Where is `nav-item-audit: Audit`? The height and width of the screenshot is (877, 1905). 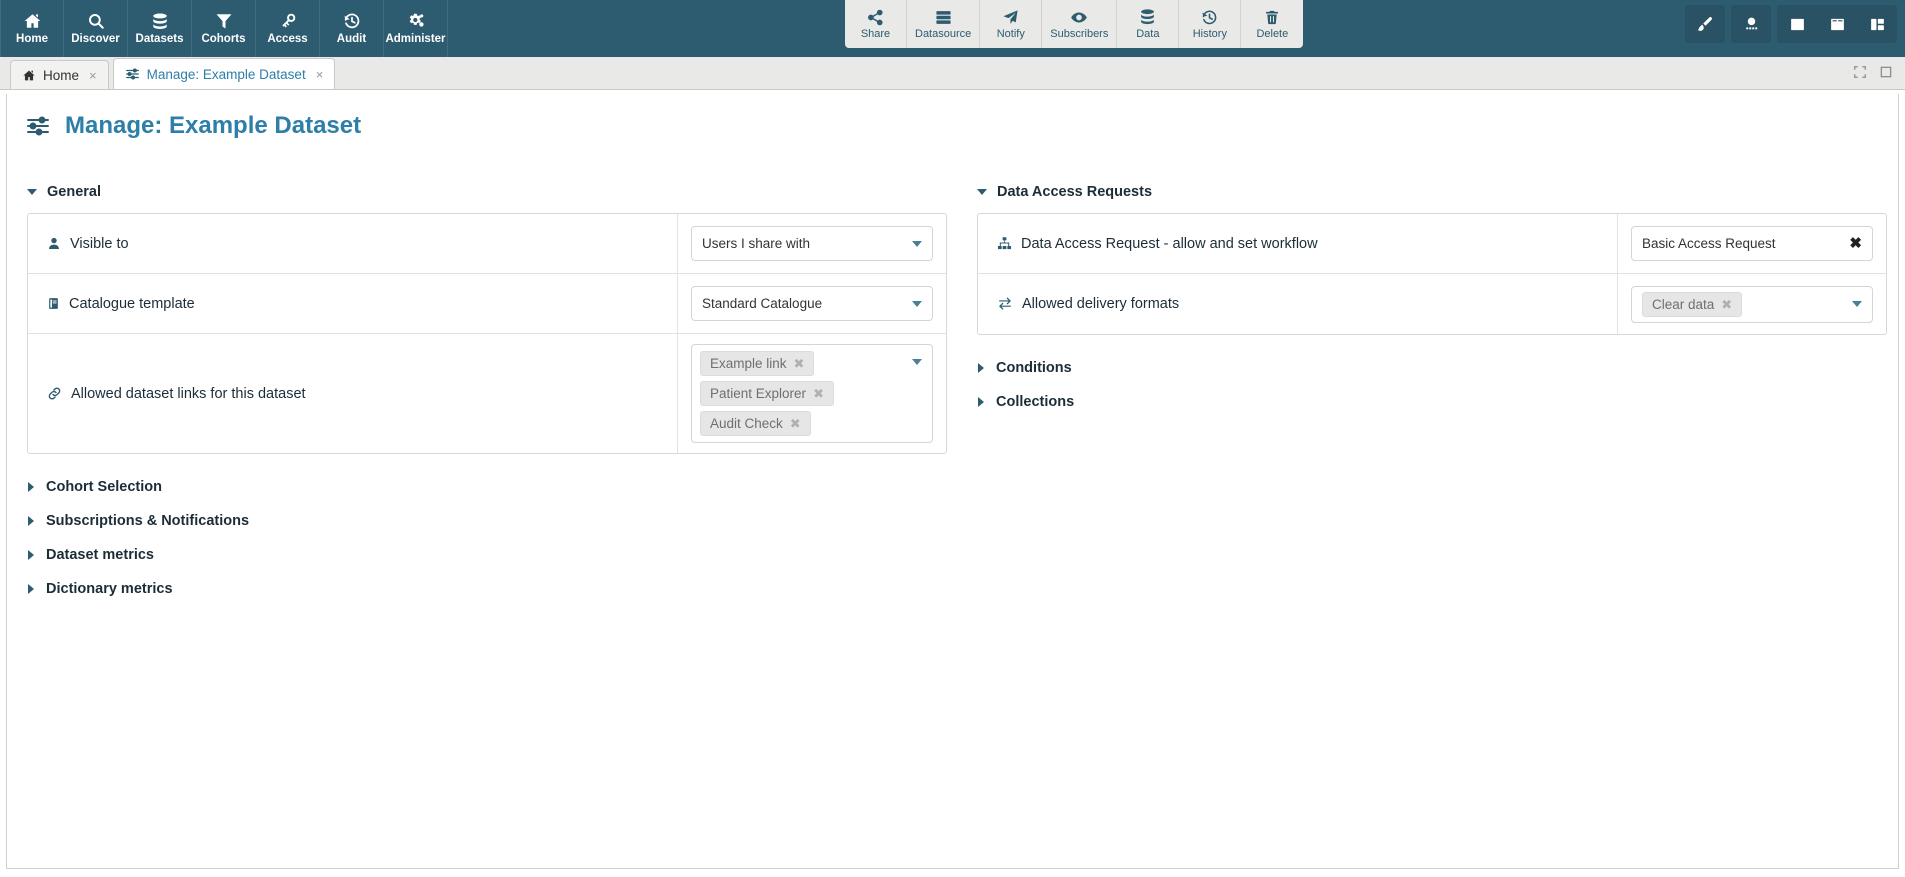 nav-item-audit: Audit is located at coordinates (352, 28).